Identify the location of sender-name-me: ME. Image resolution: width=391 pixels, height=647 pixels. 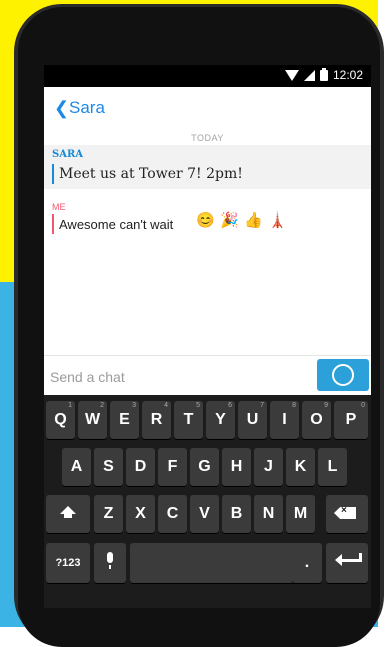
(59, 207).